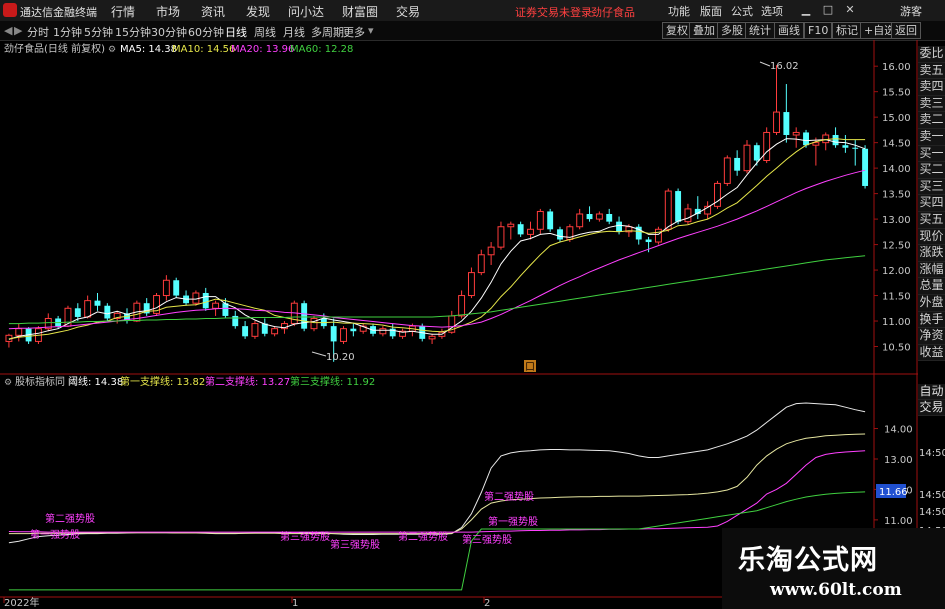  What do you see at coordinates (896, 93) in the screenshot?
I see `price-tick-label: 15.50` at bounding box center [896, 93].